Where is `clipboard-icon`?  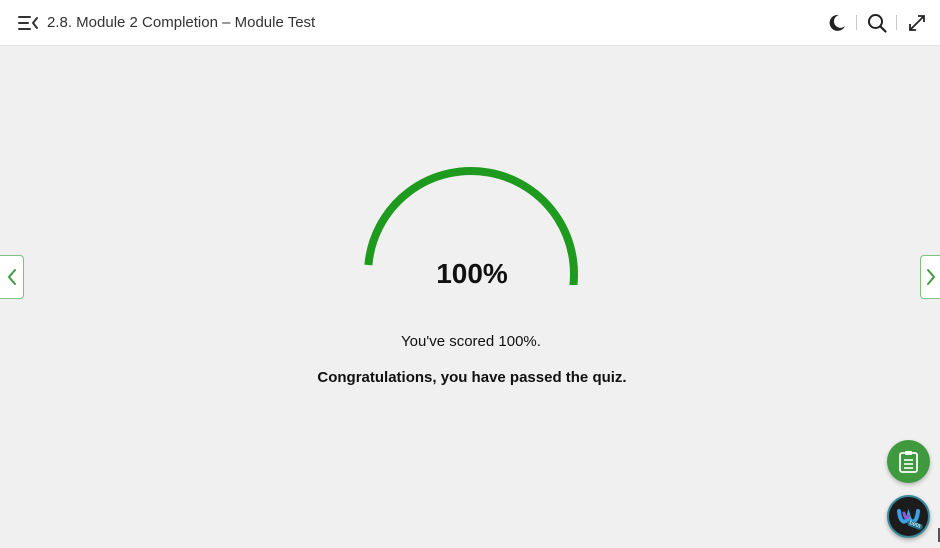
clipboard-icon is located at coordinates (908, 462).